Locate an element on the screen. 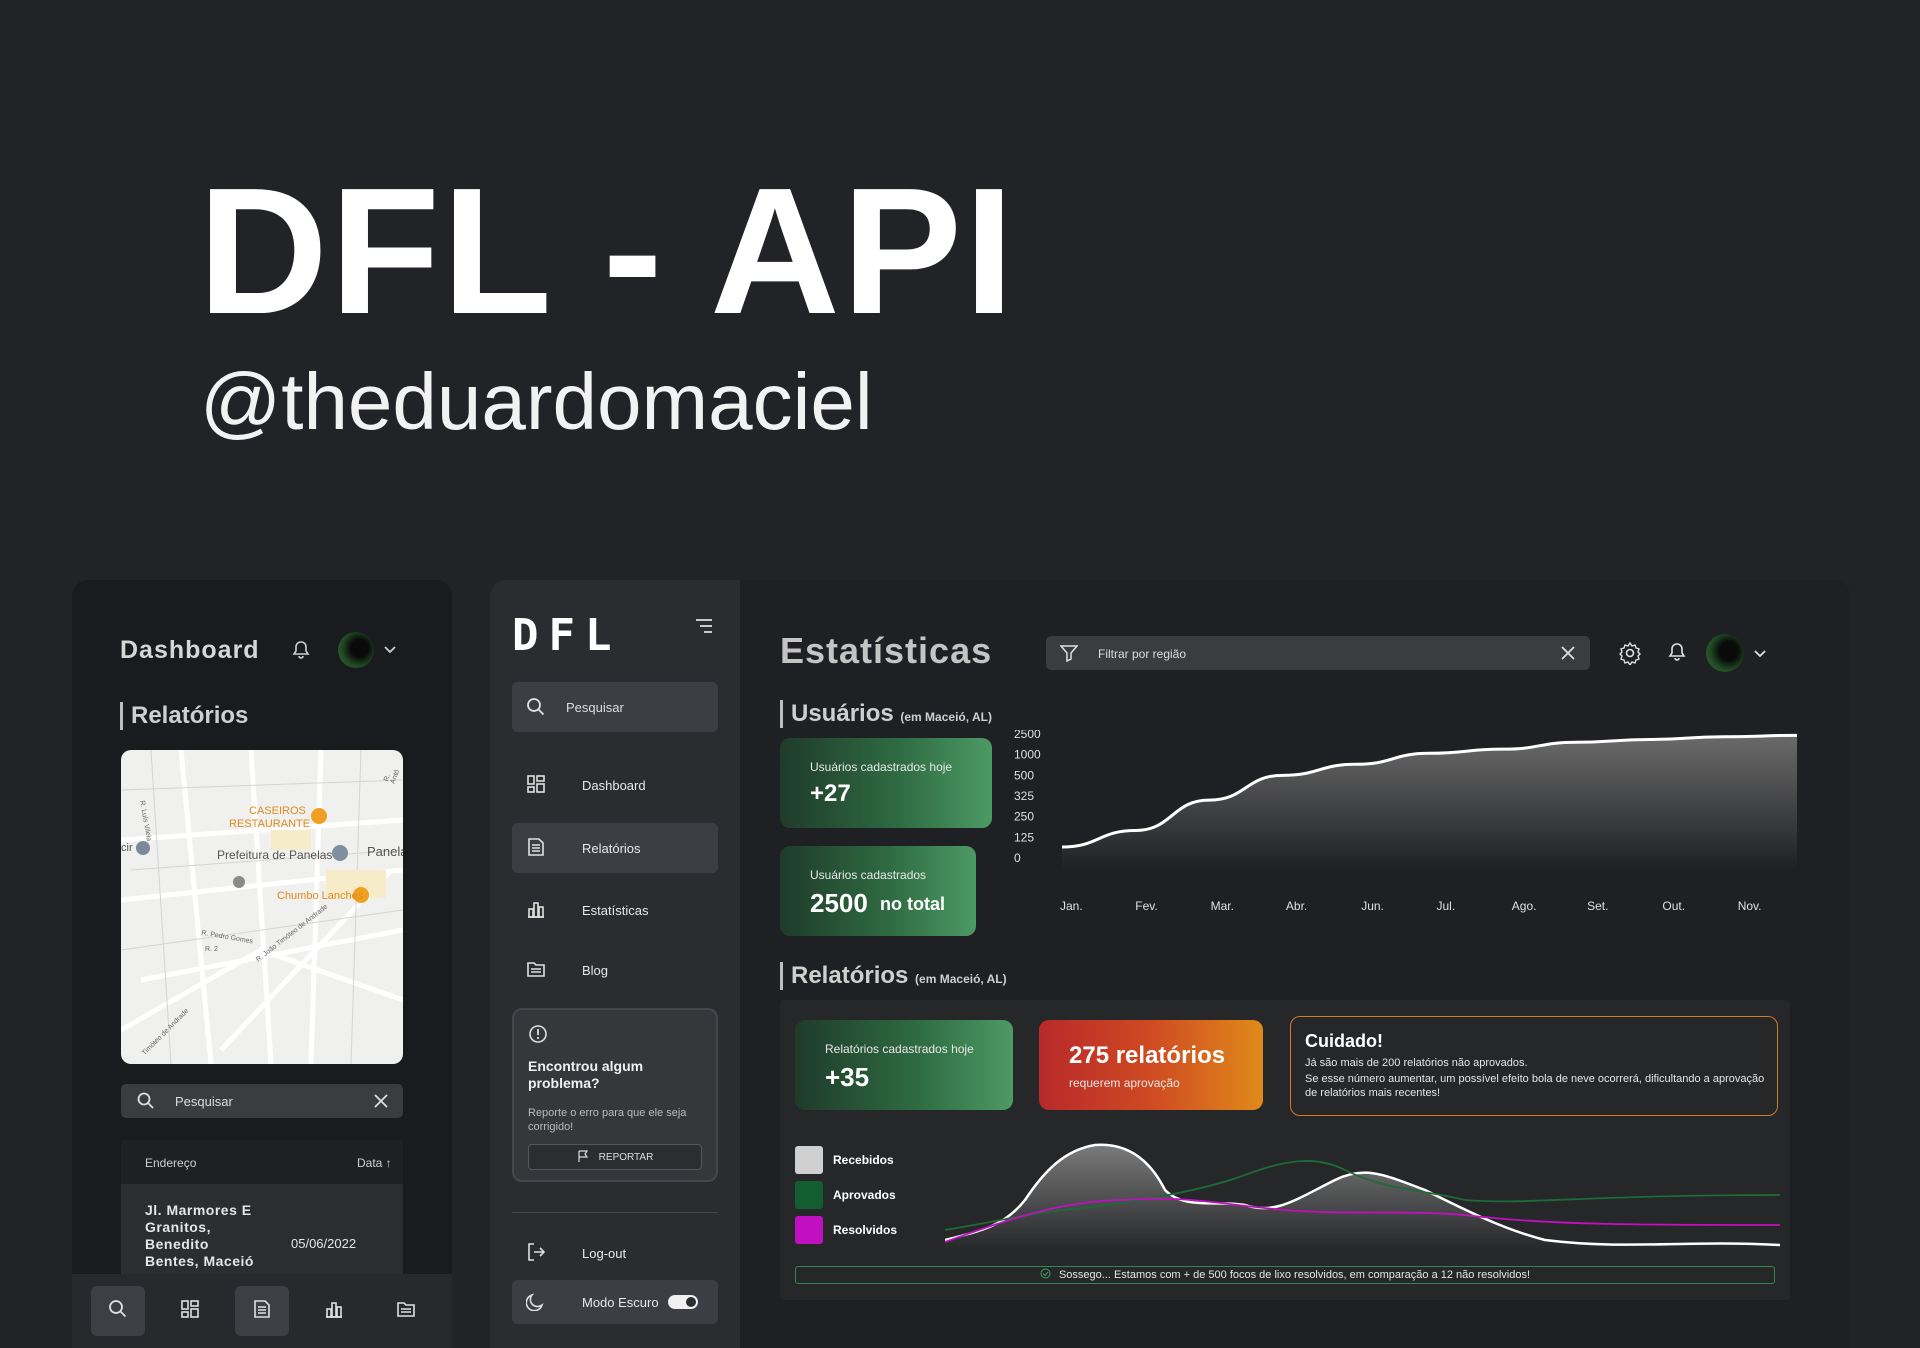  table-header: Endereço Data ↑ is located at coordinates (262, 1162).